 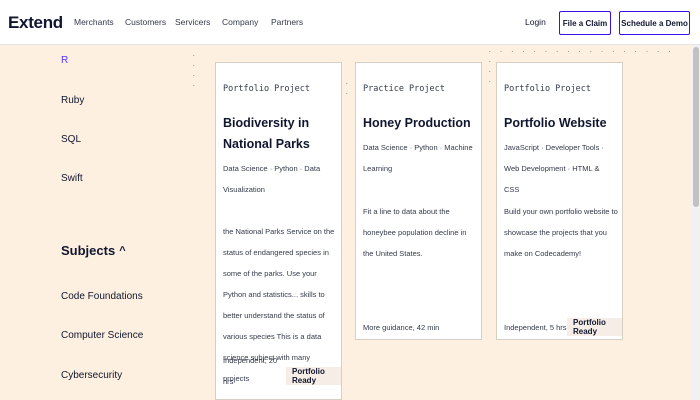 What do you see at coordinates (535, 327) in the screenshot?
I see `card-meta: Independent, 5 hrs` at bounding box center [535, 327].